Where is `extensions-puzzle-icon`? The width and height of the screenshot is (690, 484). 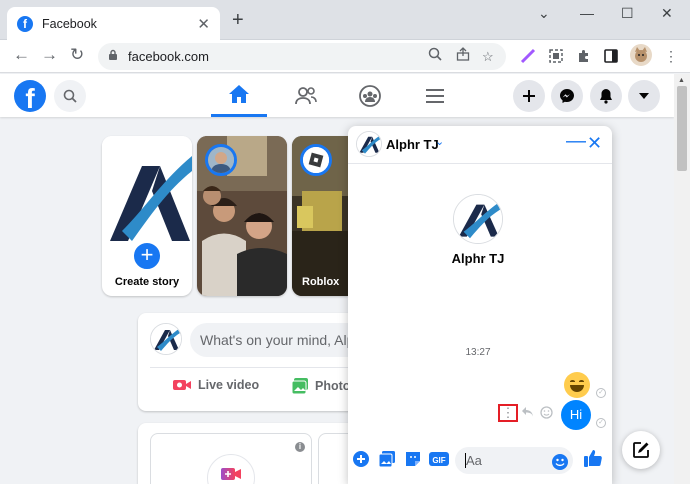 extensions-puzzle-icon is located at coordinates (584, 57).